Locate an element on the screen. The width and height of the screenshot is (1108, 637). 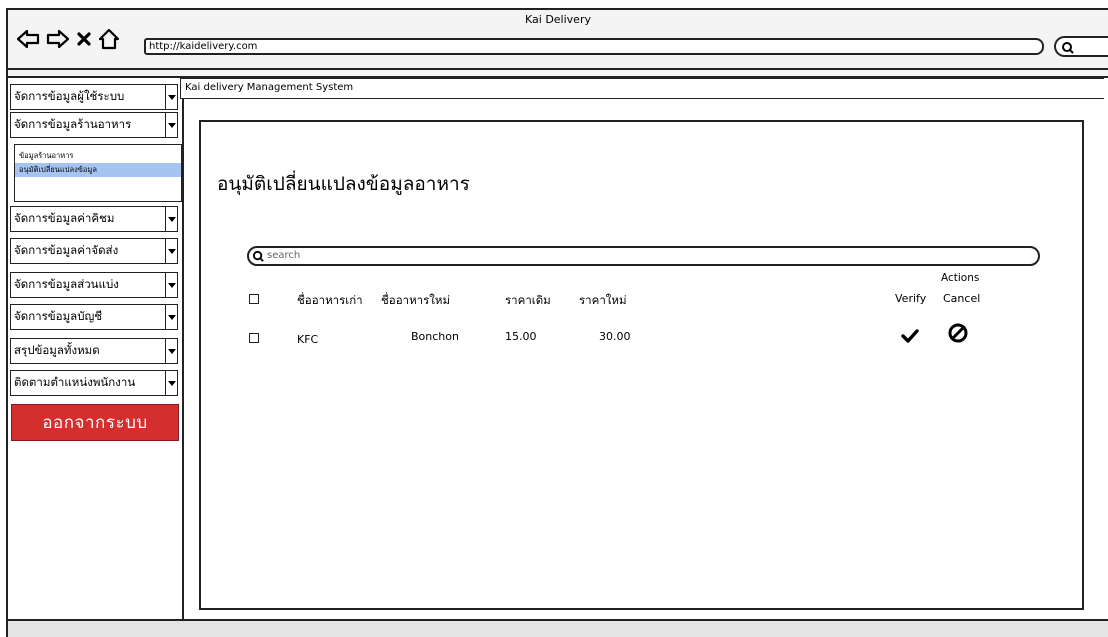
menu-label: จัดการข้อมูลค่าจัดส่ง is located at coordinates (66, 250).